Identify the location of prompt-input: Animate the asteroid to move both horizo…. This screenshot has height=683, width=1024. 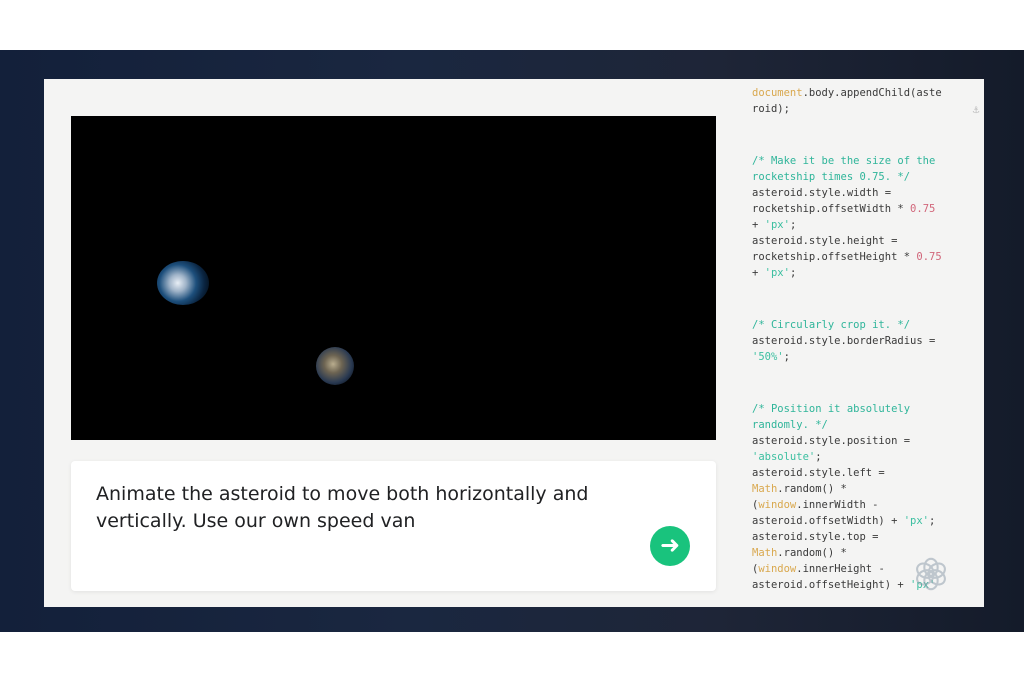
(366, 508).